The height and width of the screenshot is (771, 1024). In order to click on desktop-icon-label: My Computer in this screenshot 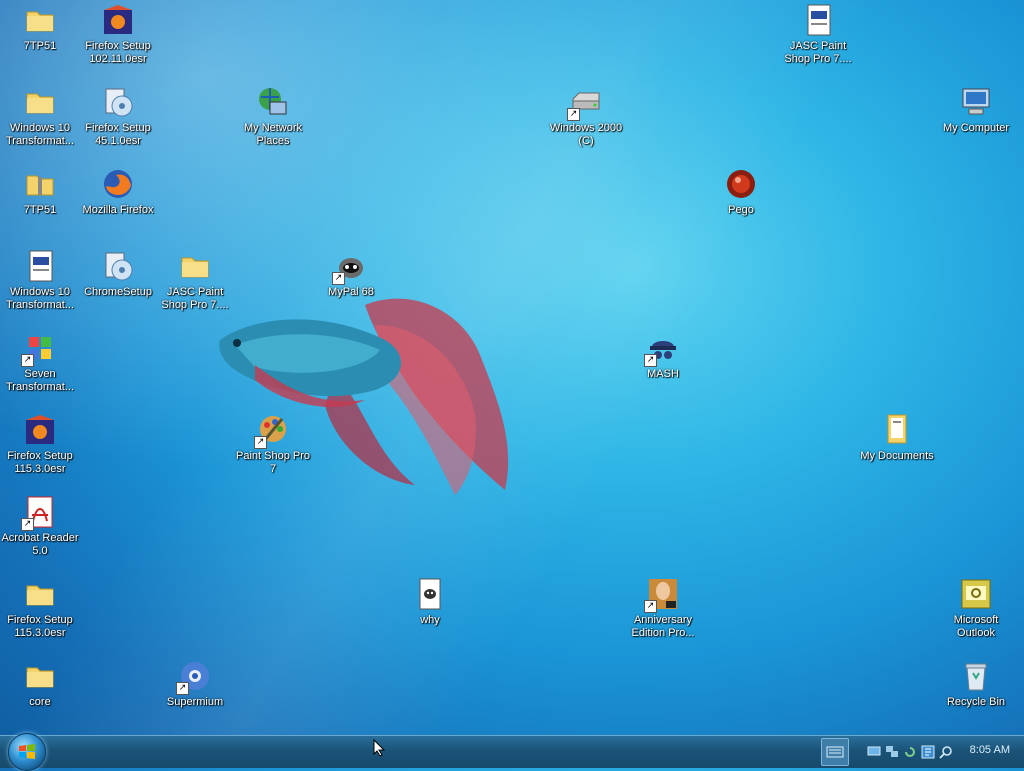, I will do `click(976, 128)`.